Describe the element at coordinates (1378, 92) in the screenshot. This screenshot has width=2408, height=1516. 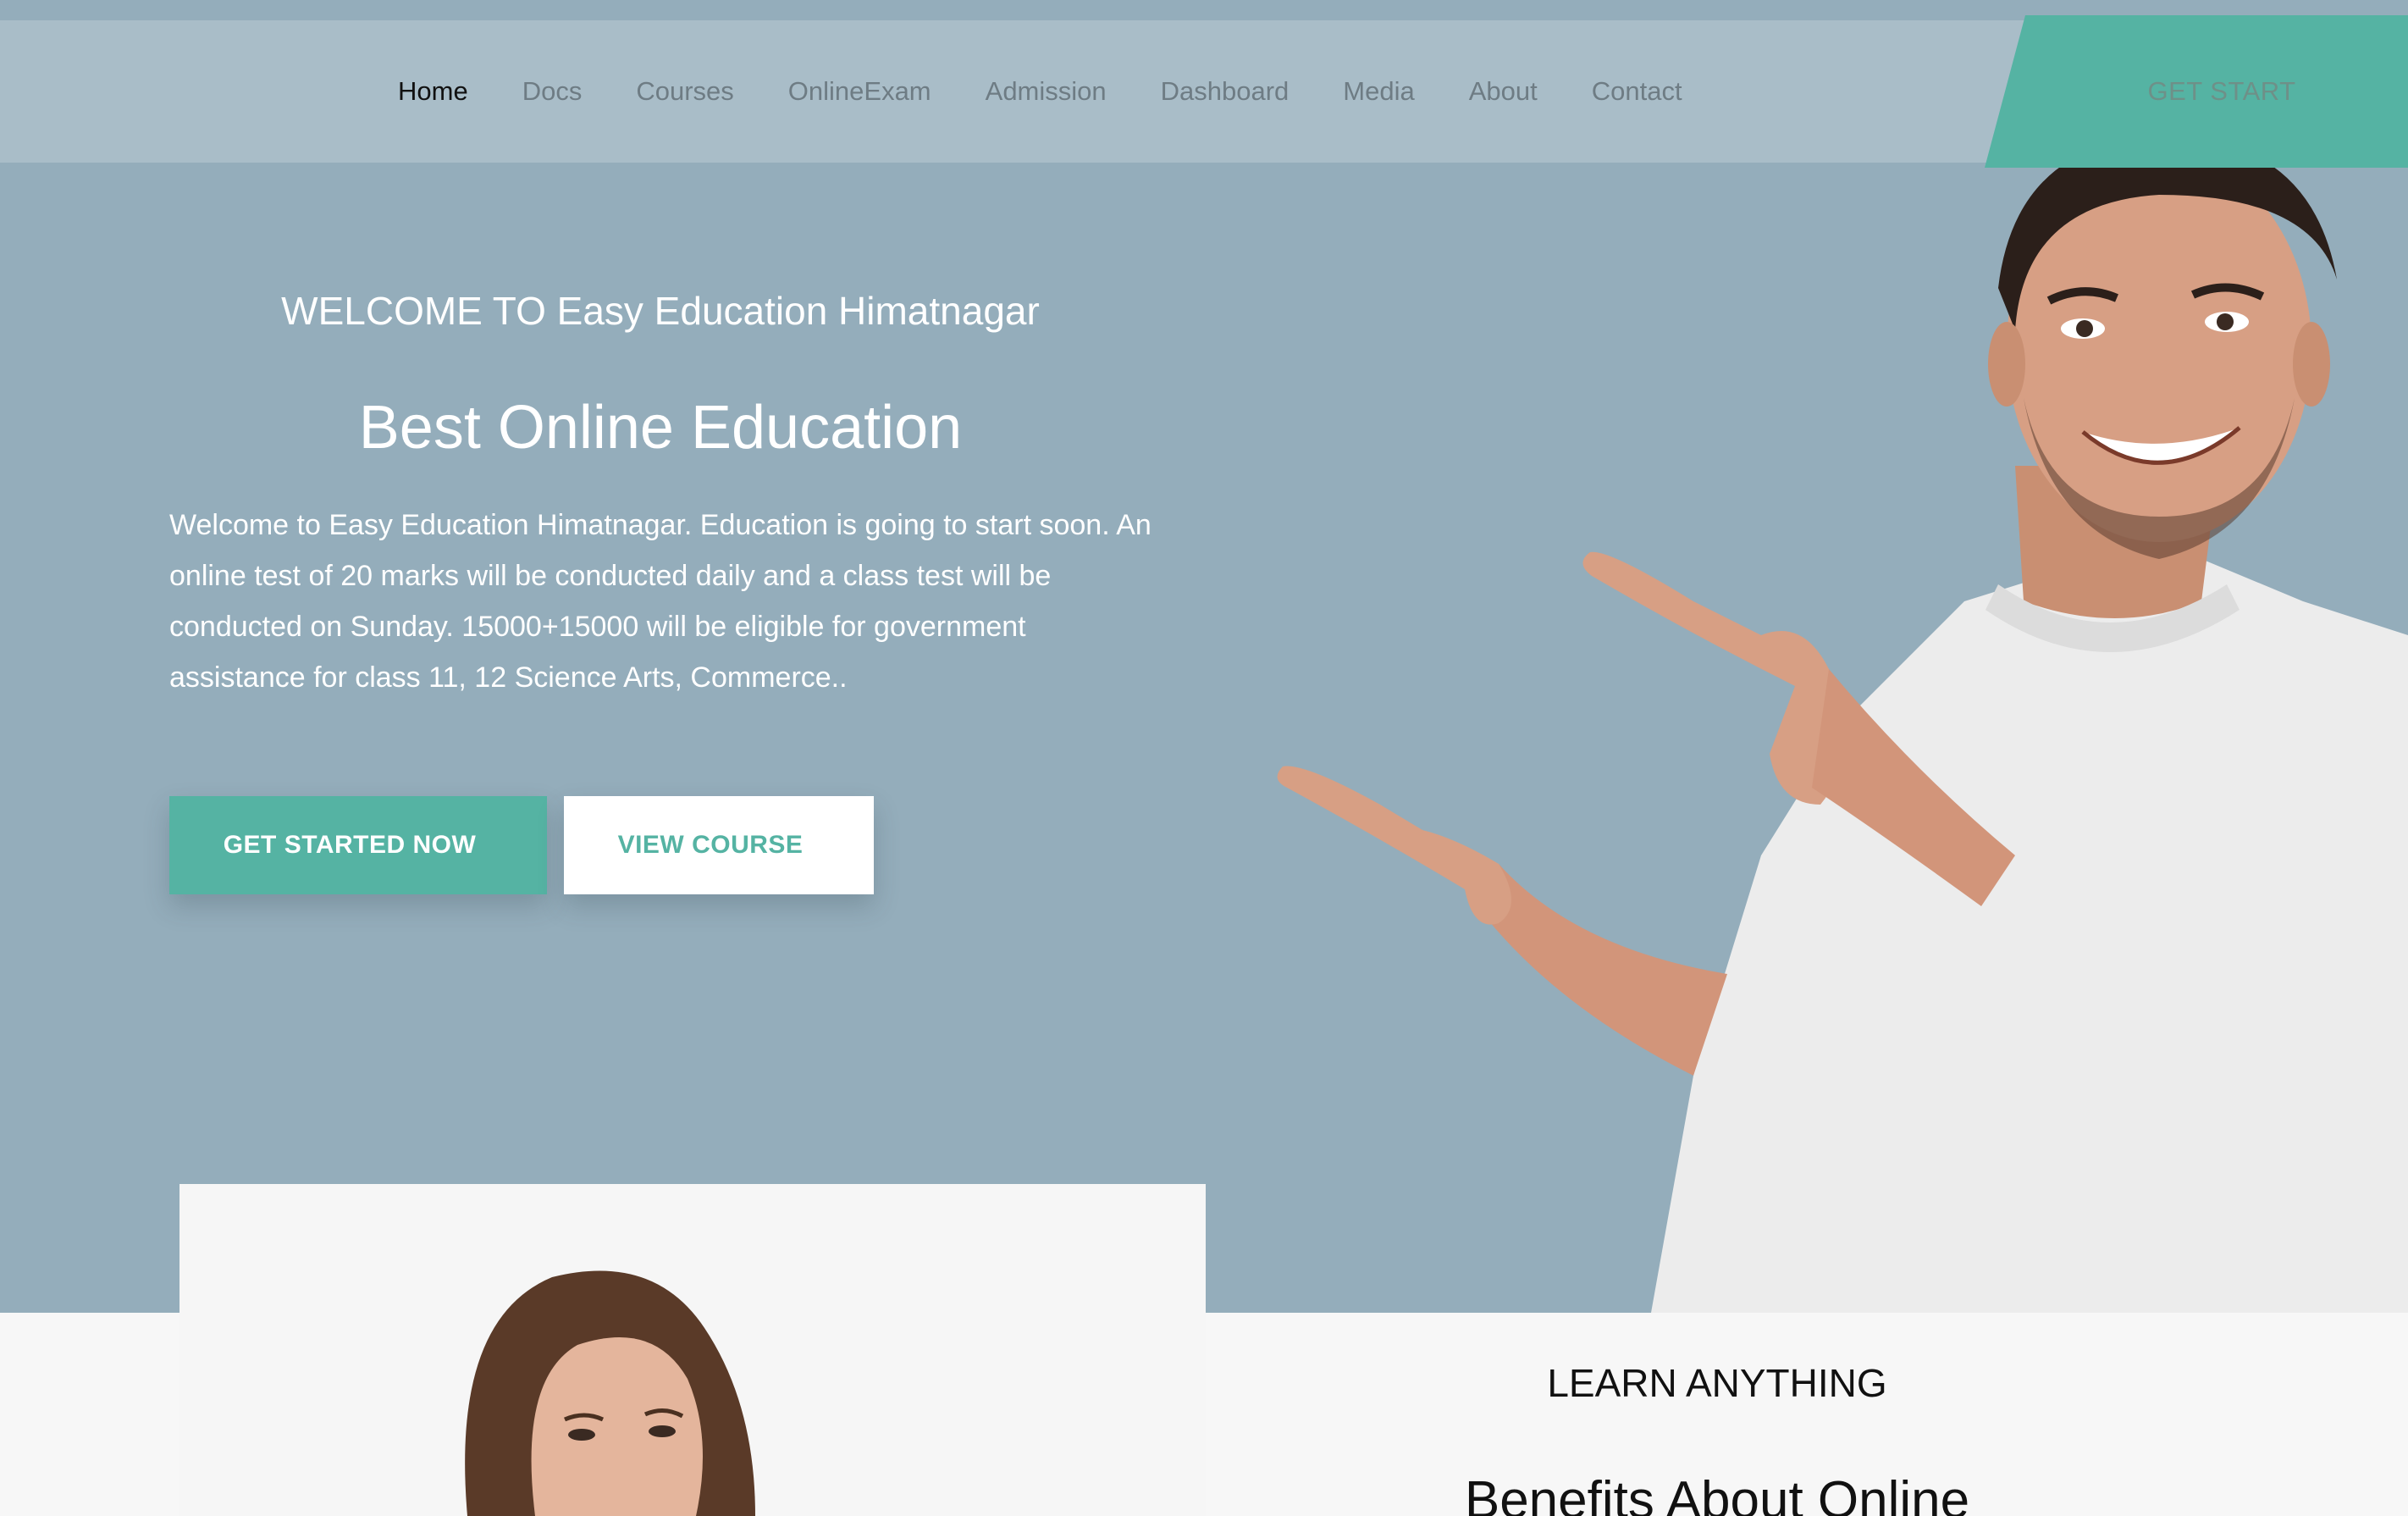
I see `nav-item-media: Media` at that location.